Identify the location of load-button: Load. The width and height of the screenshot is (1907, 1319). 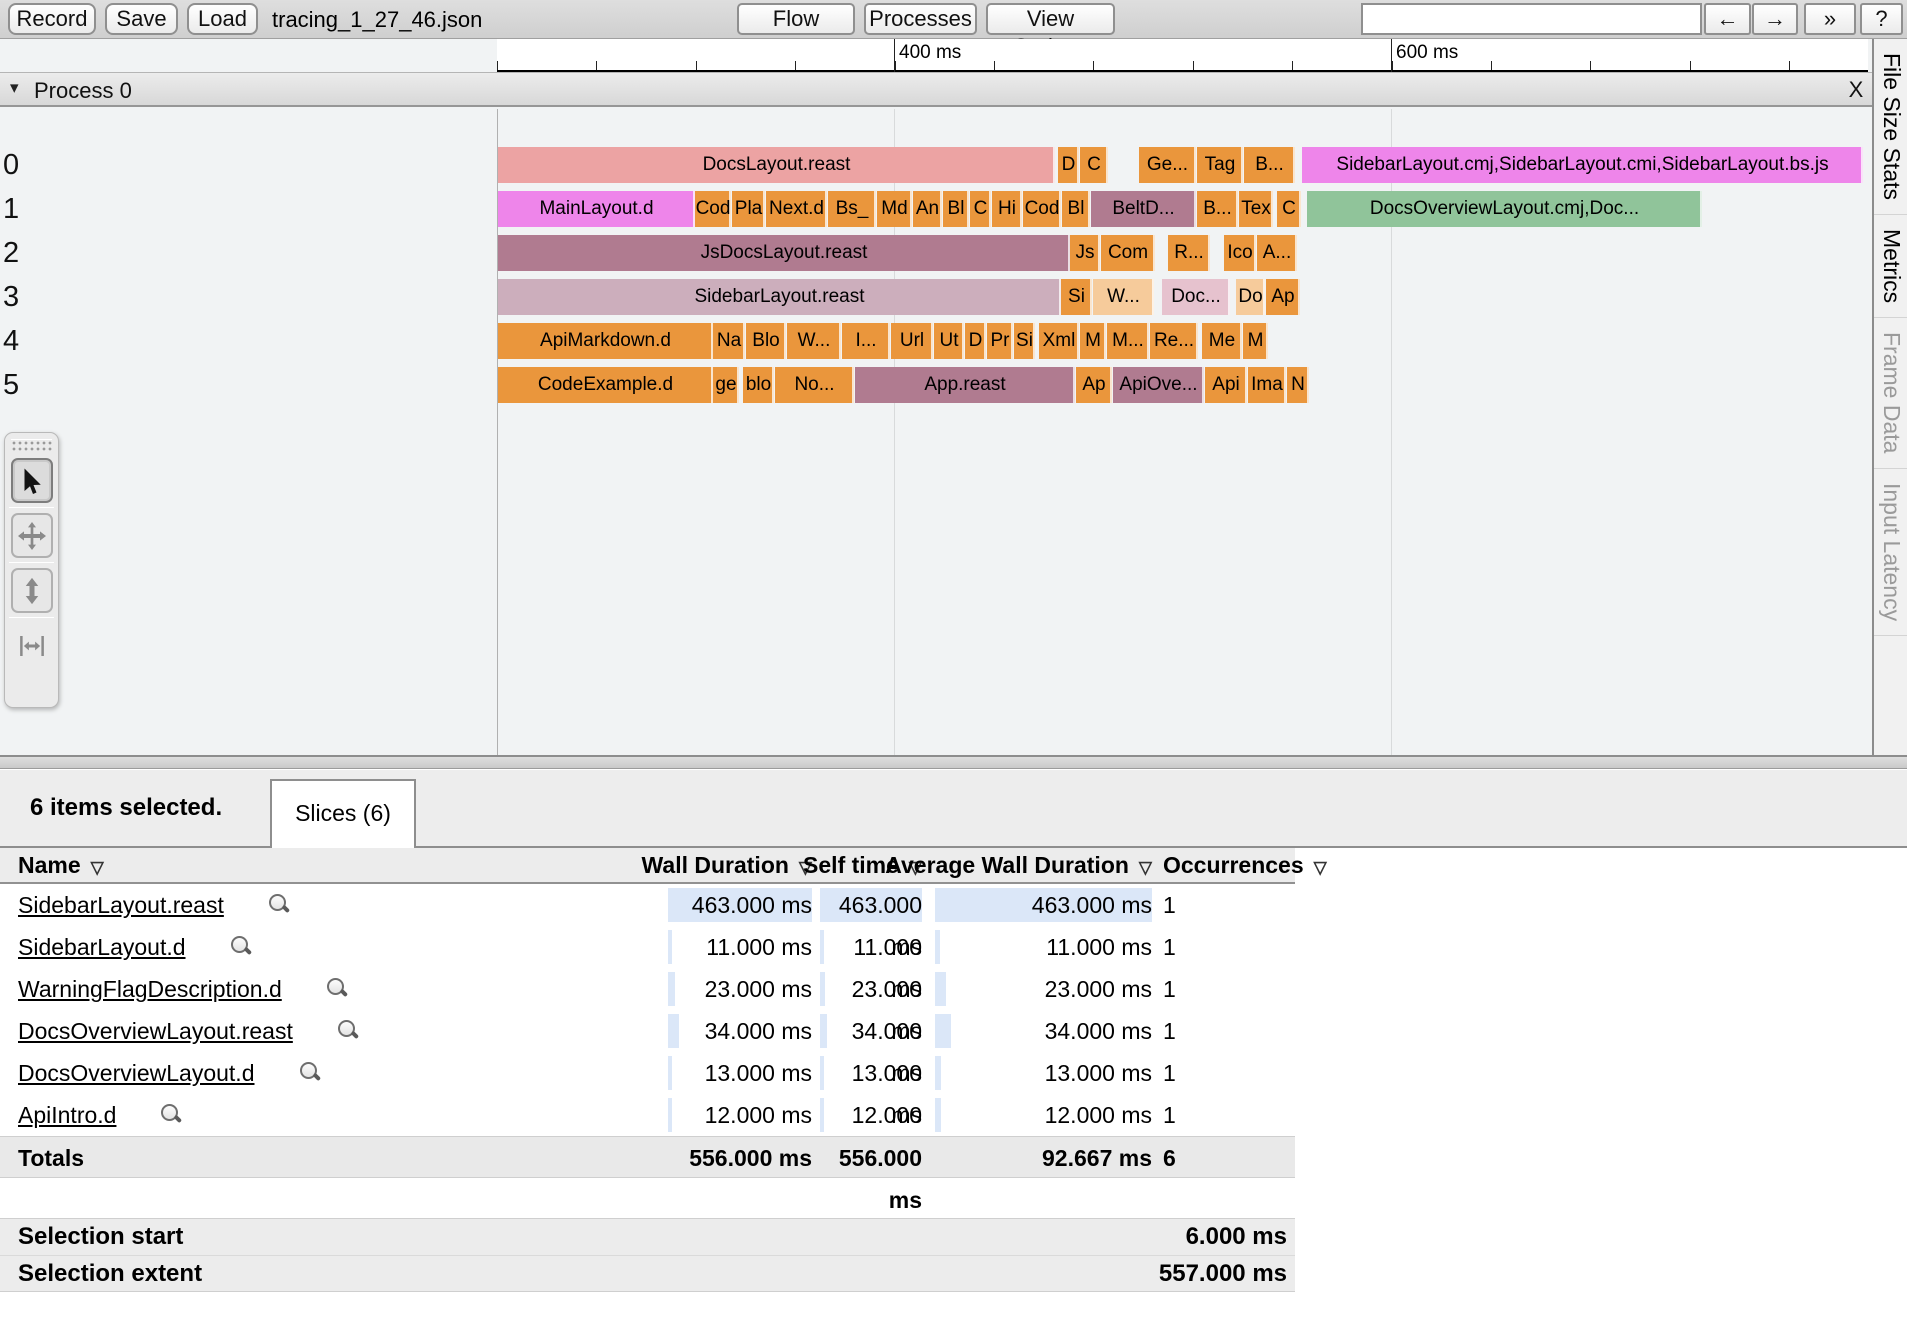
(222, 19).